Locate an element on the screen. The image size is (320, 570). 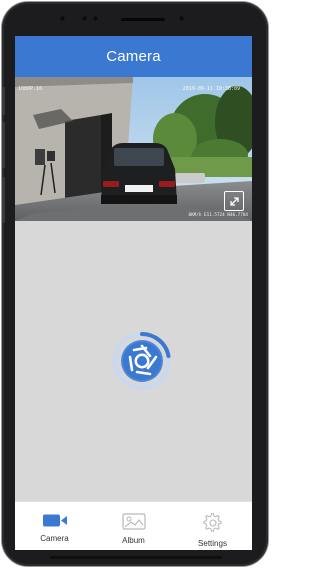
bixby-button is located at coordinates (3, 200).